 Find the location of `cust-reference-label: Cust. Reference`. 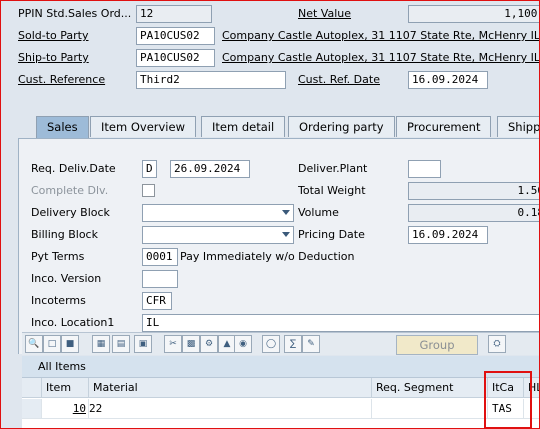

cust-reference-label: Cust. Reference is located at coordinates (62, 79).